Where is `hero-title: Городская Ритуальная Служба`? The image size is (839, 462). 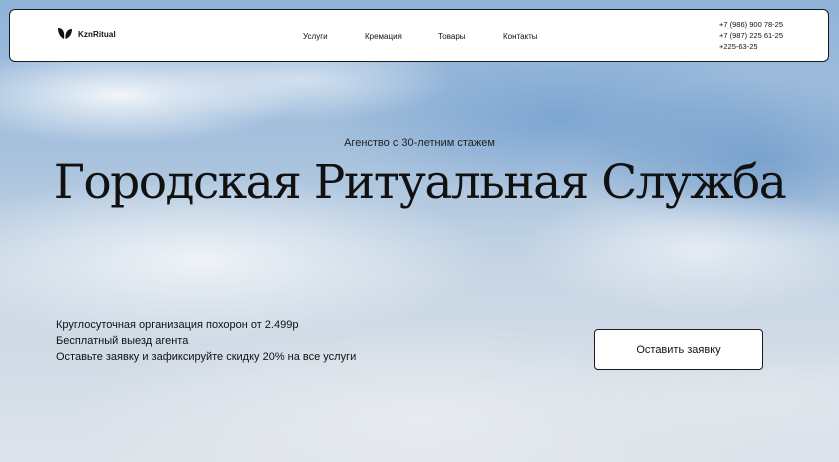
hero-title: Городская Ритуальная Служба is located at coordinates (420, 182).